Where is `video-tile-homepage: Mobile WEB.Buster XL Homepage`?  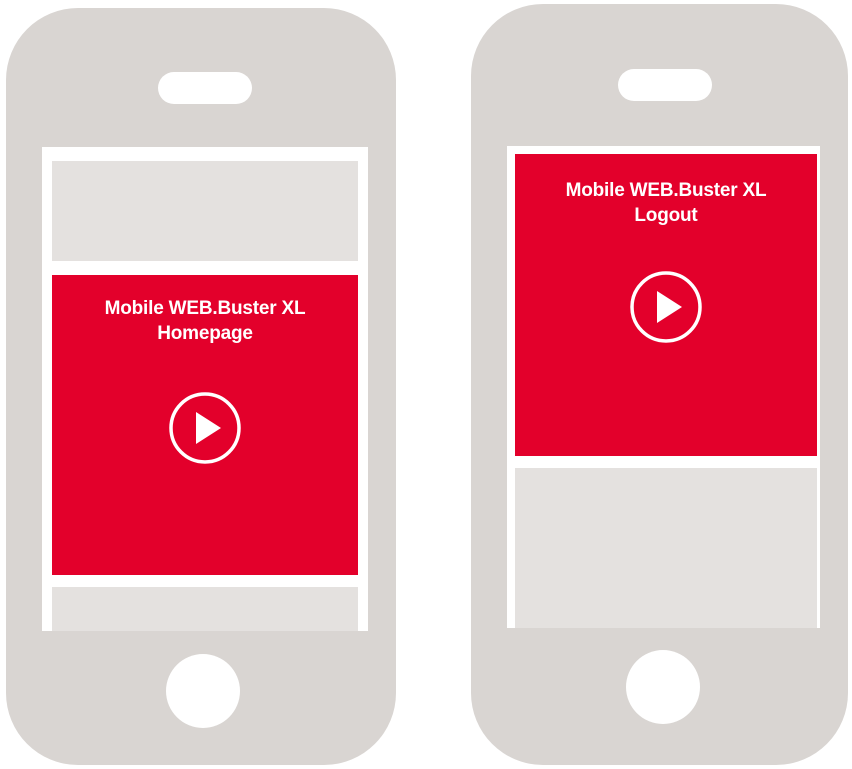
video-tile-homepage: Mobile WEB.Buster XL Homepage is located at coordinates (205, 425).